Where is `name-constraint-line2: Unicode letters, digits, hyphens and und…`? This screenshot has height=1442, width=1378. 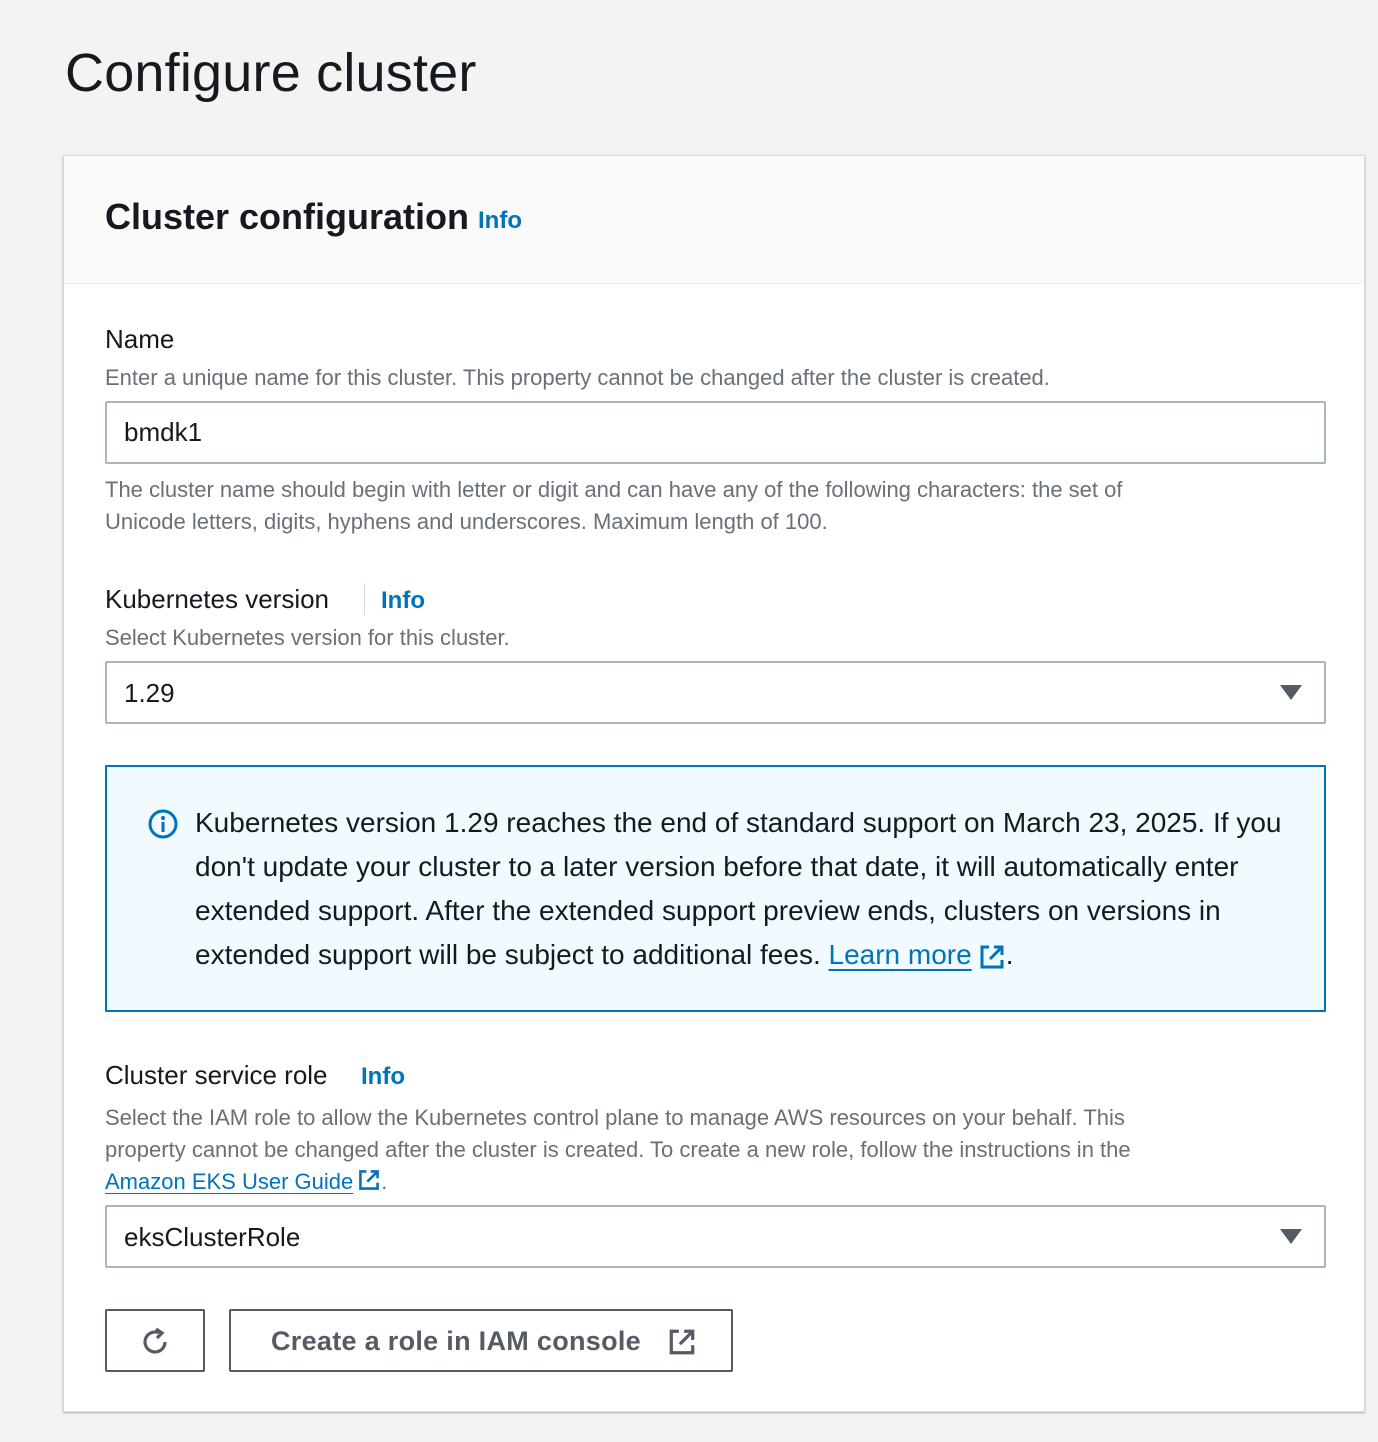 name-constraint-line2: Unicode letters, digits, hyphens and und… is located at coordinates (466, 521).